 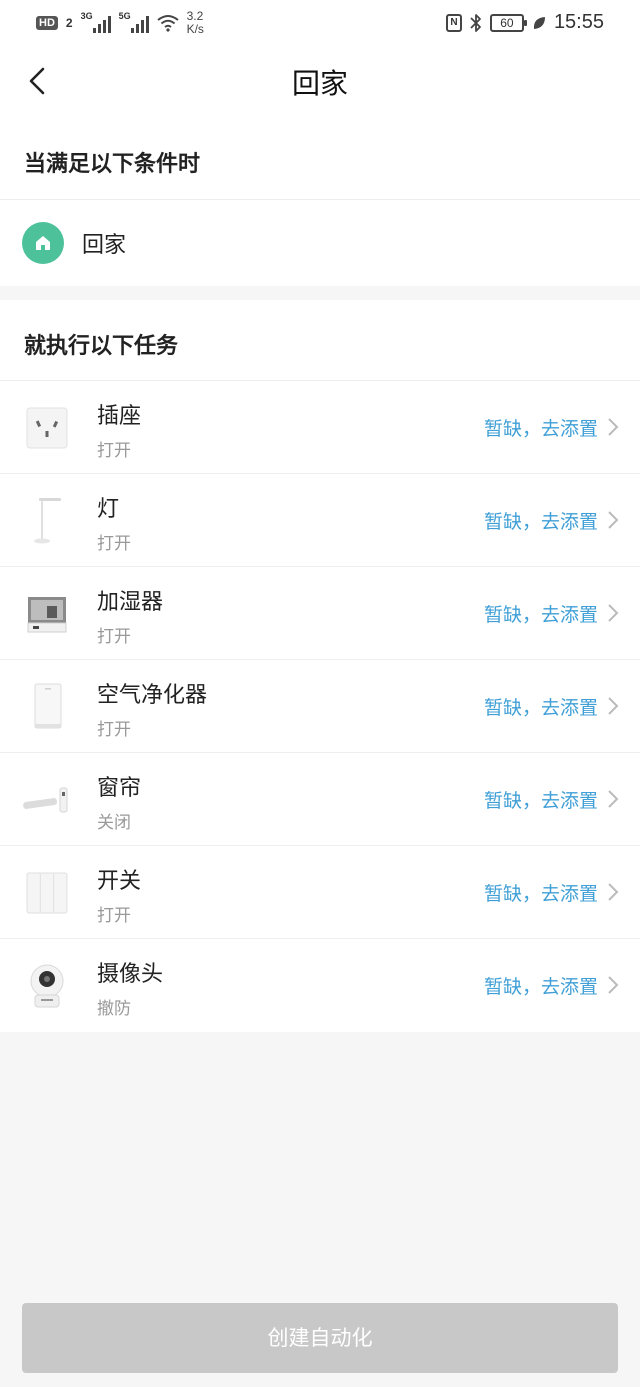 I want to click on clock: 15:55, so click(x=578, y=22).